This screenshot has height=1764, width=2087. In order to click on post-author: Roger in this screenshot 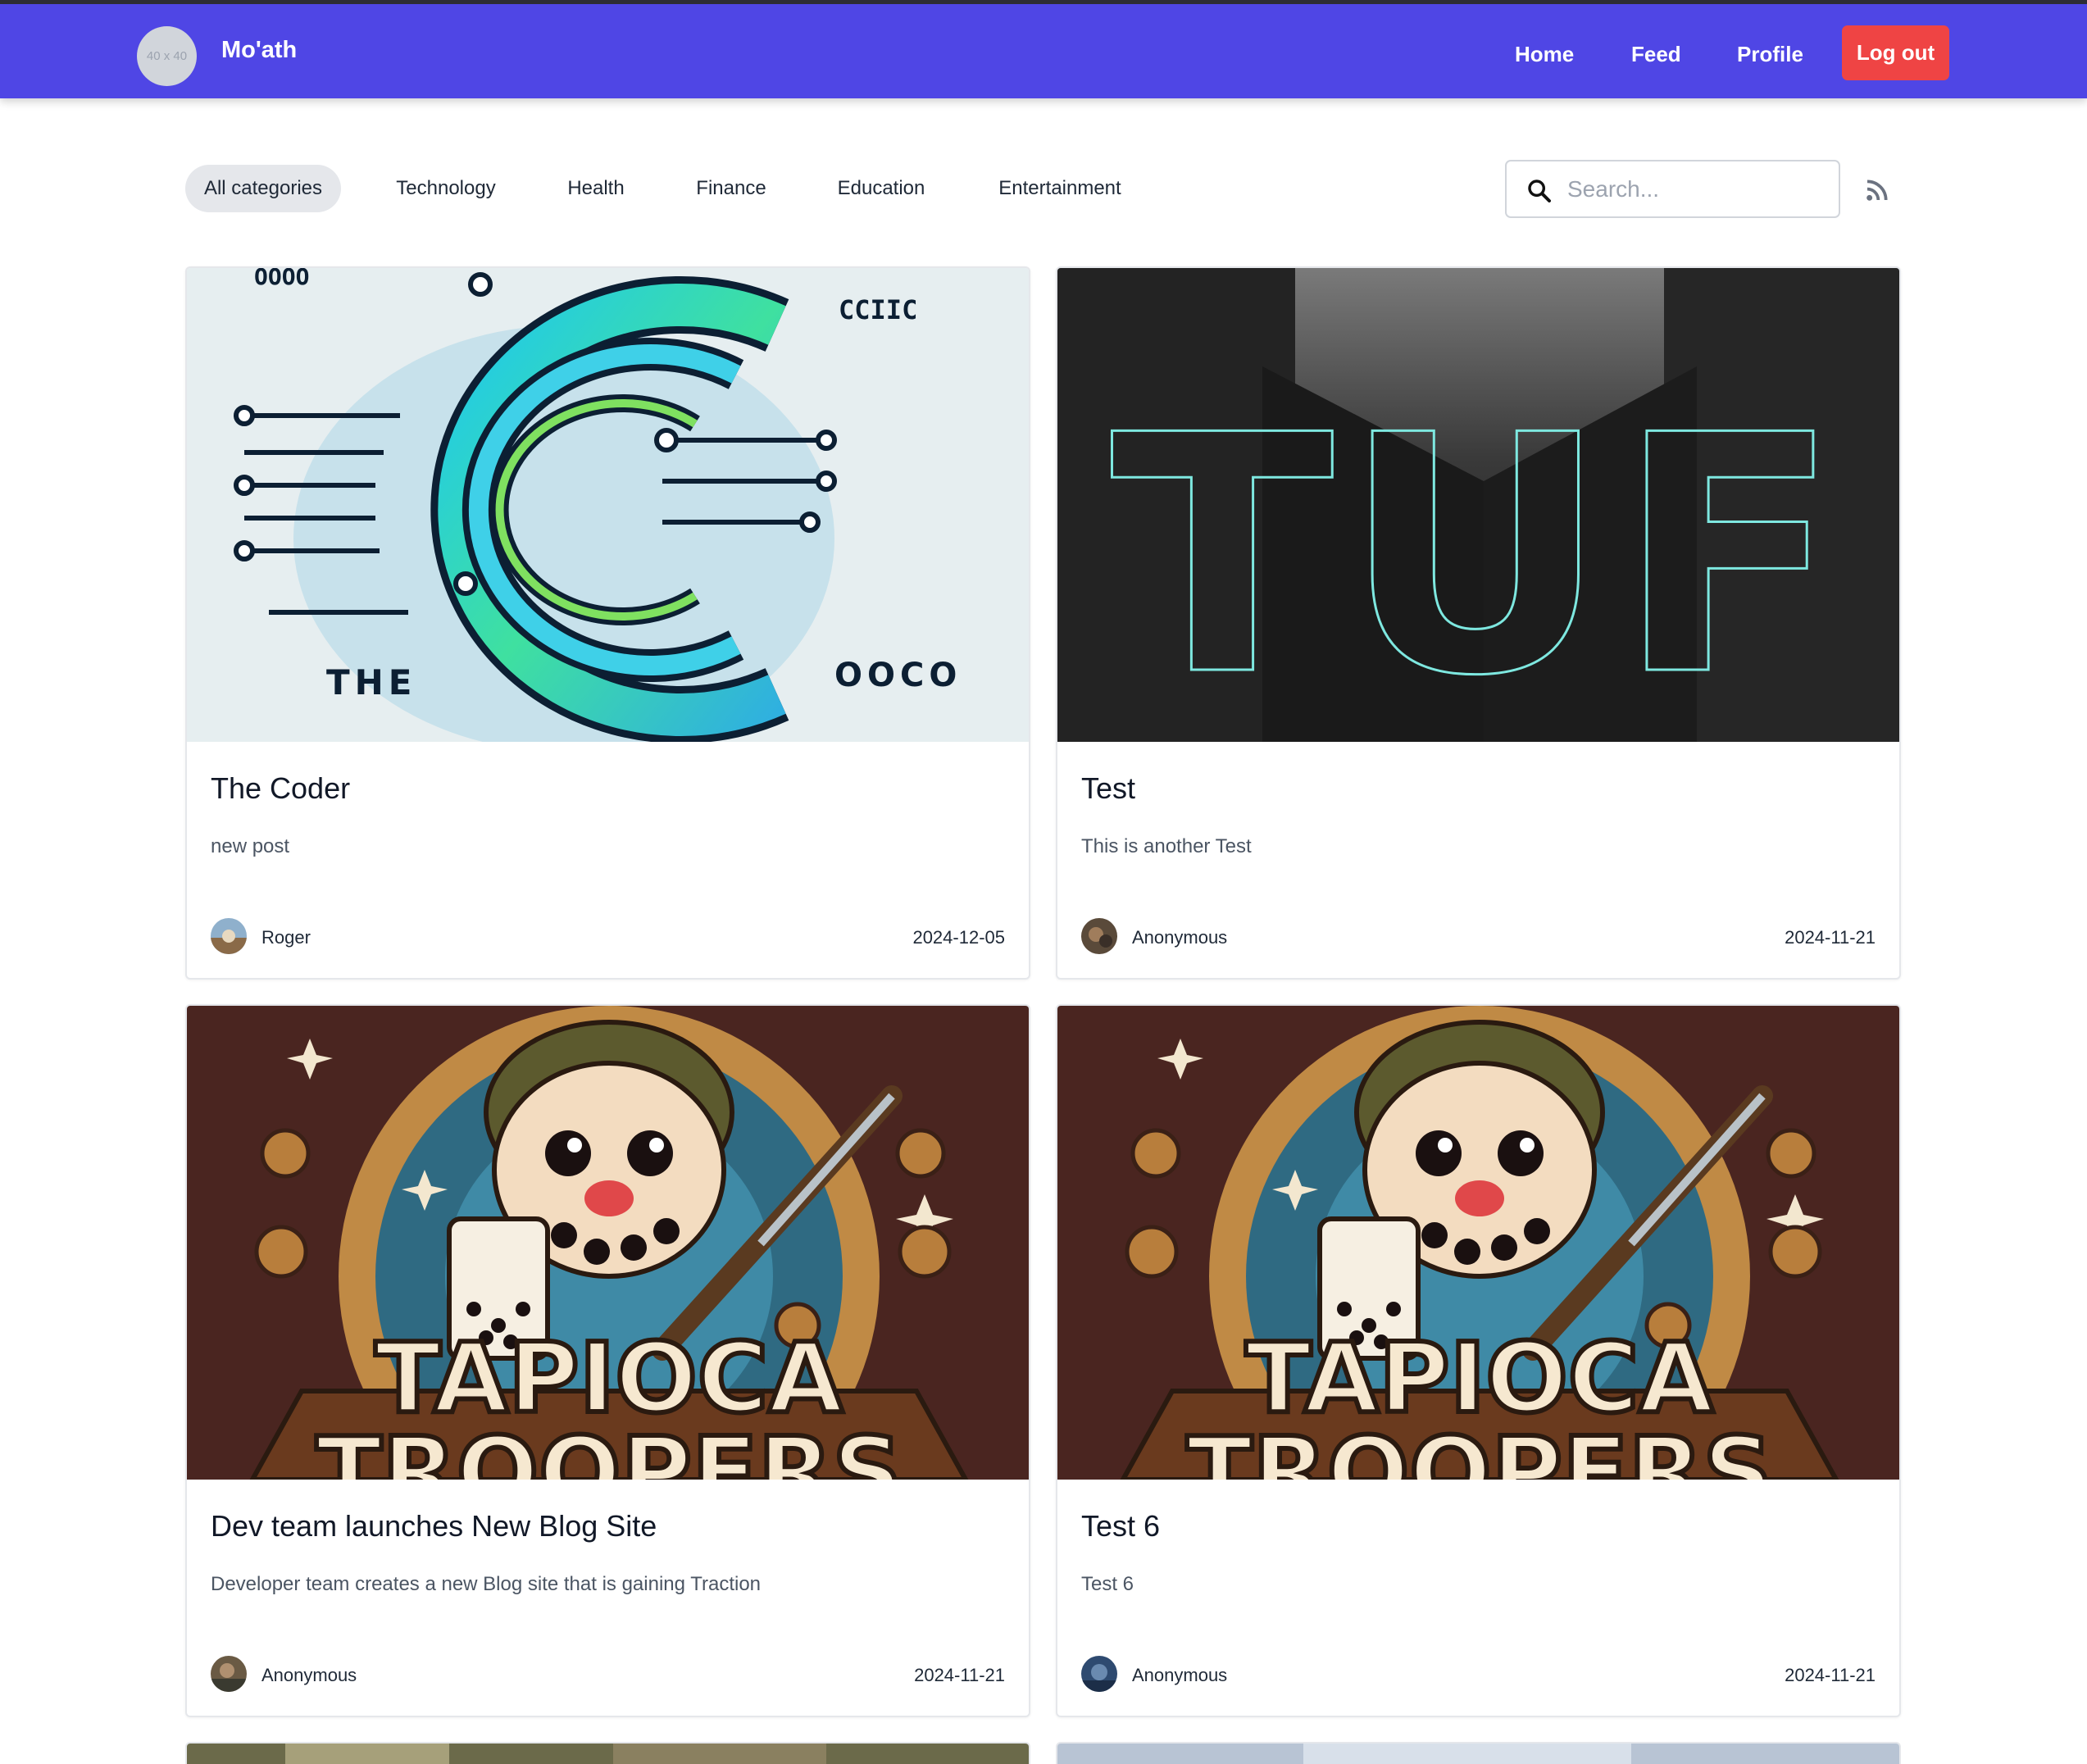, I will do `click(286, 937)`.